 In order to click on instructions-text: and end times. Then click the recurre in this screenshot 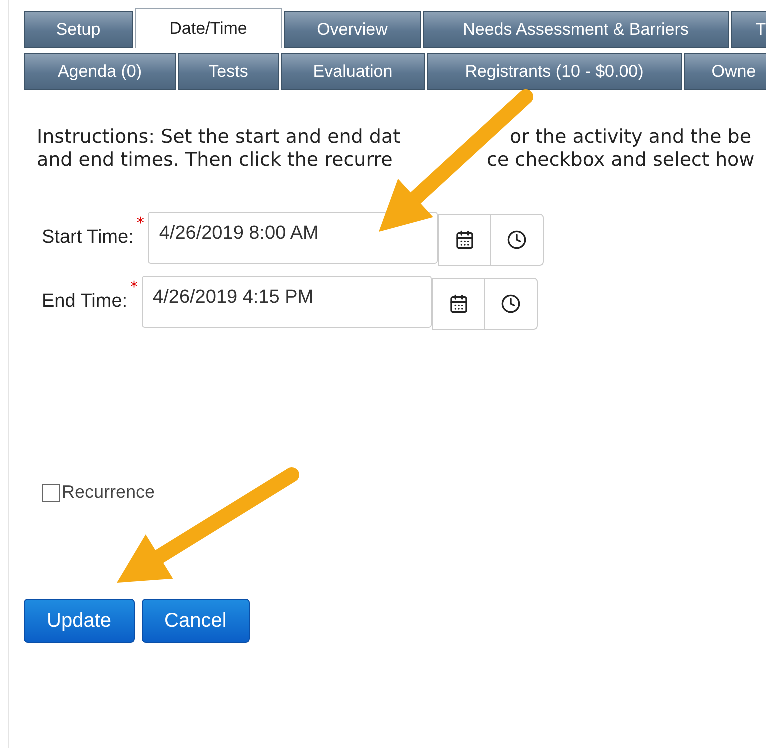, I will do `click(215, 160)`.